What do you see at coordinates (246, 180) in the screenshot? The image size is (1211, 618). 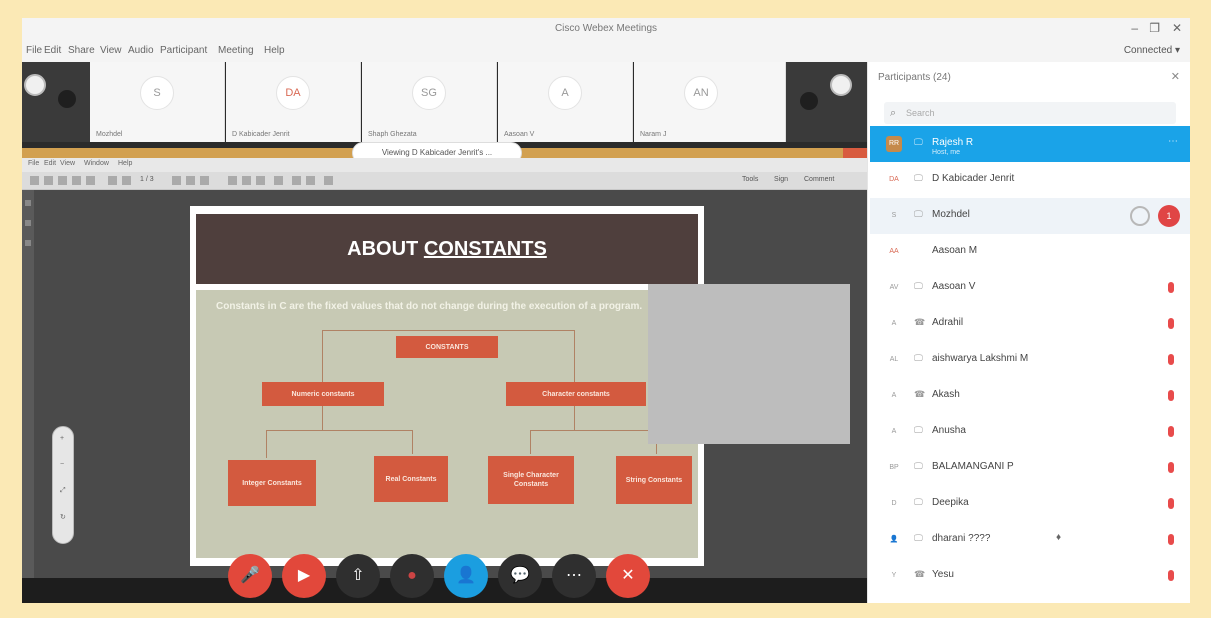 I see `hand-icon` at bounding box center [246, 180].